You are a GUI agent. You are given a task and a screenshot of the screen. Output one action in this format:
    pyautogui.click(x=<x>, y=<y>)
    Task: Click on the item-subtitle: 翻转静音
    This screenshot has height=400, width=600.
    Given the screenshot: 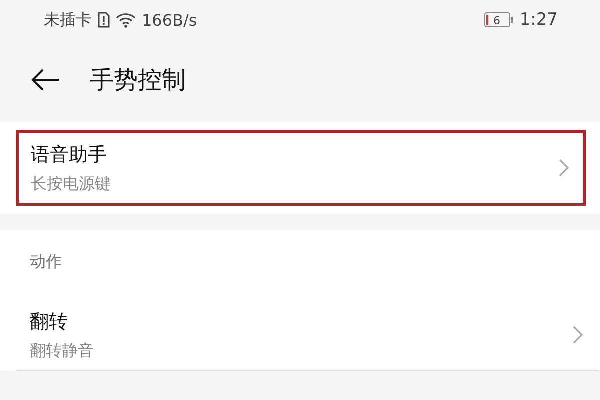 What is the action you would take?
    pyautogui.click(x=62, y=351)
    